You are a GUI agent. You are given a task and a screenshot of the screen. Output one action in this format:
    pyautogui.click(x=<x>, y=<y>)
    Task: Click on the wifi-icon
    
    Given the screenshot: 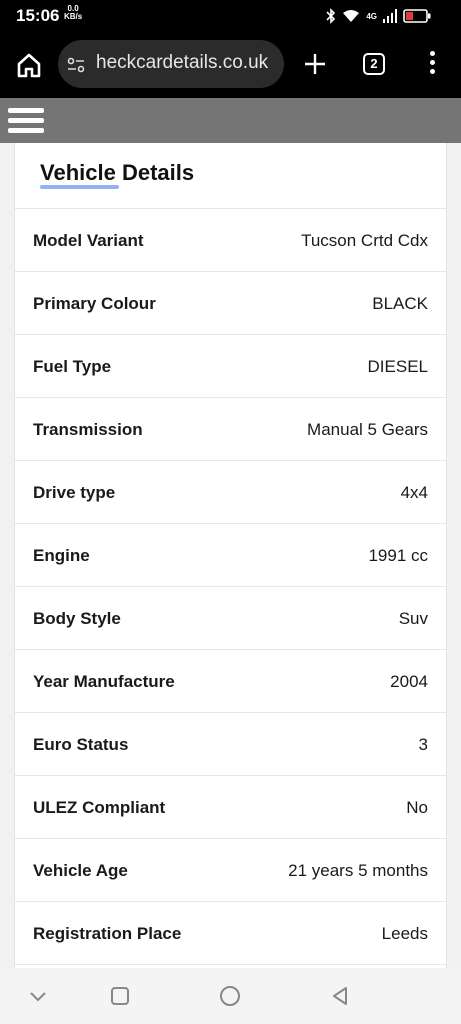 What is the action you would take?
    pyautogui.click(x=351, y=16)
    